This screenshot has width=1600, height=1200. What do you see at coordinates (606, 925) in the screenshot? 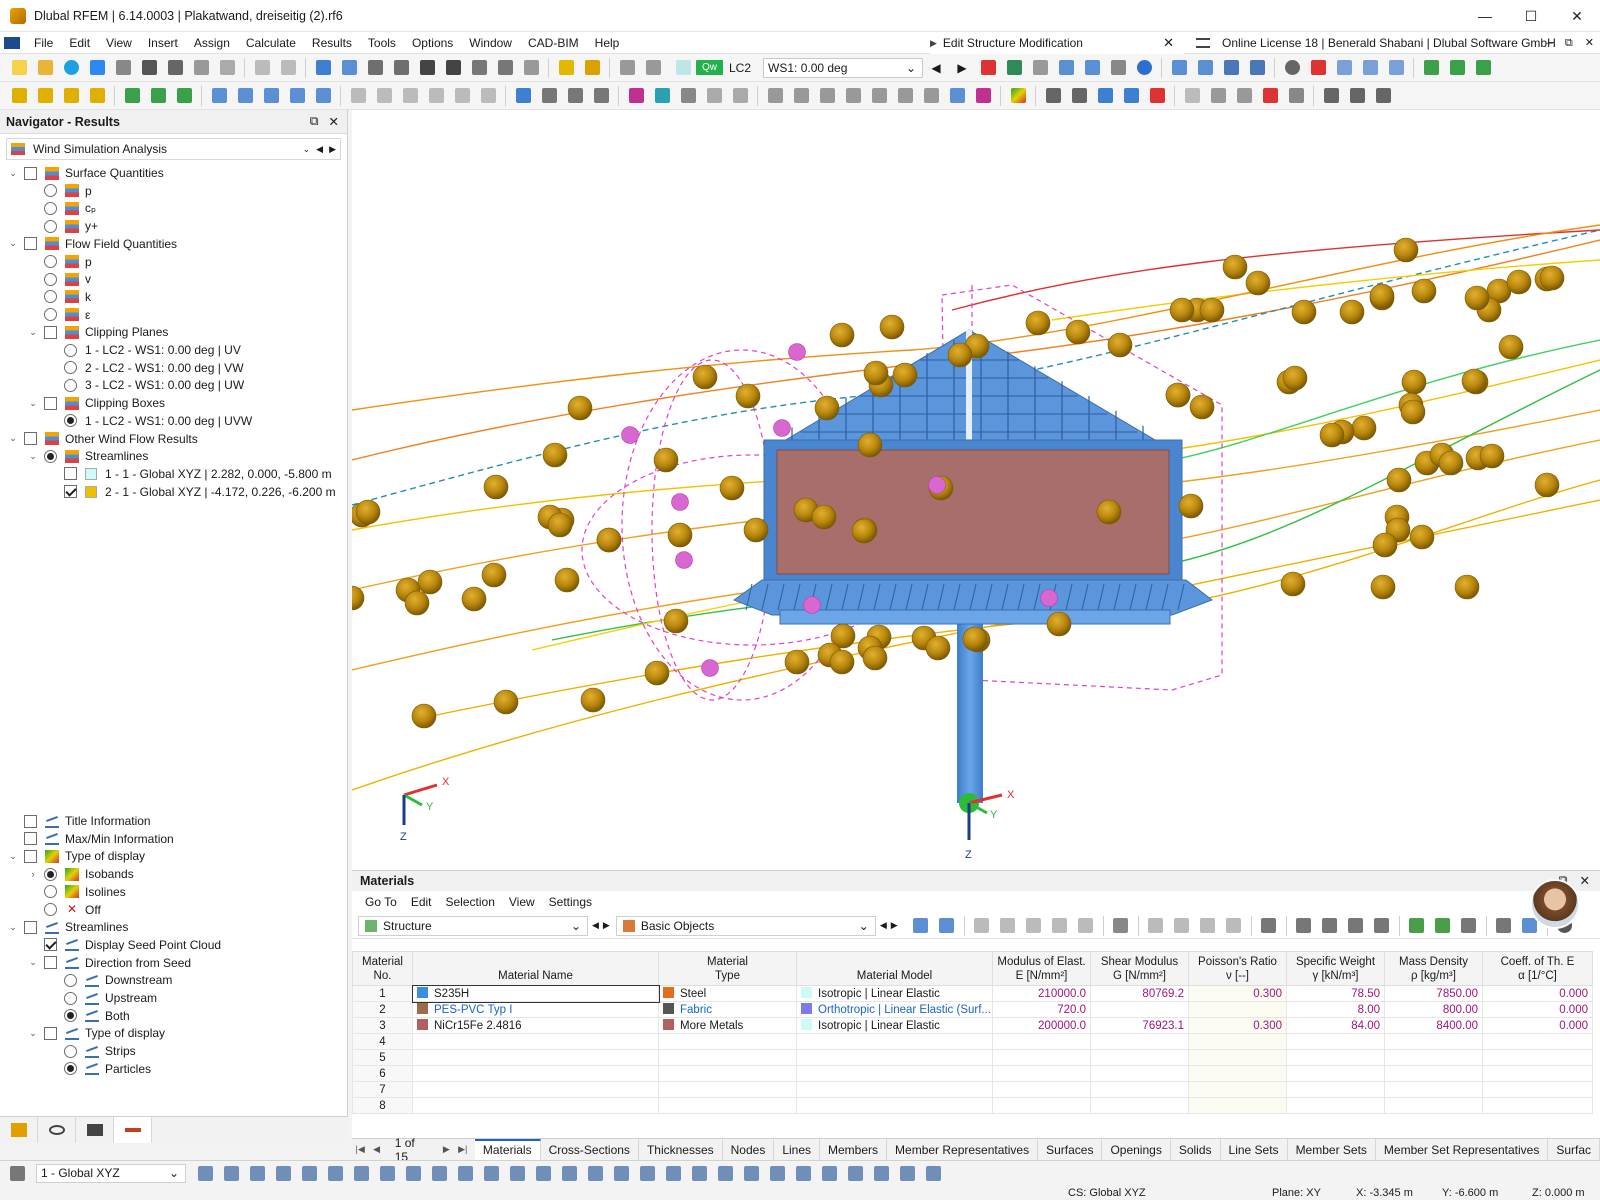
I see `next-icon: ▶` at bounding box center [606, 925].